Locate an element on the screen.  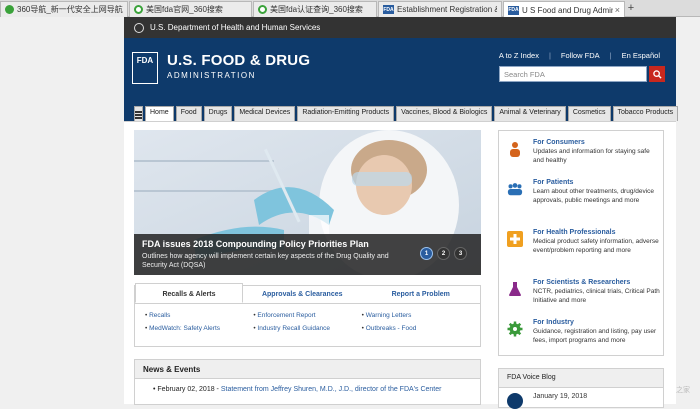
espanol-link: En Español is located at coordinates (641, 55).